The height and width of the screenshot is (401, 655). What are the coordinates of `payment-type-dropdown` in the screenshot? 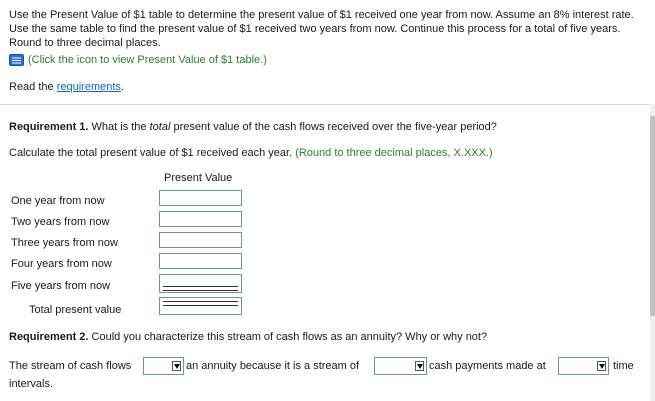 It's located at (400, 366).